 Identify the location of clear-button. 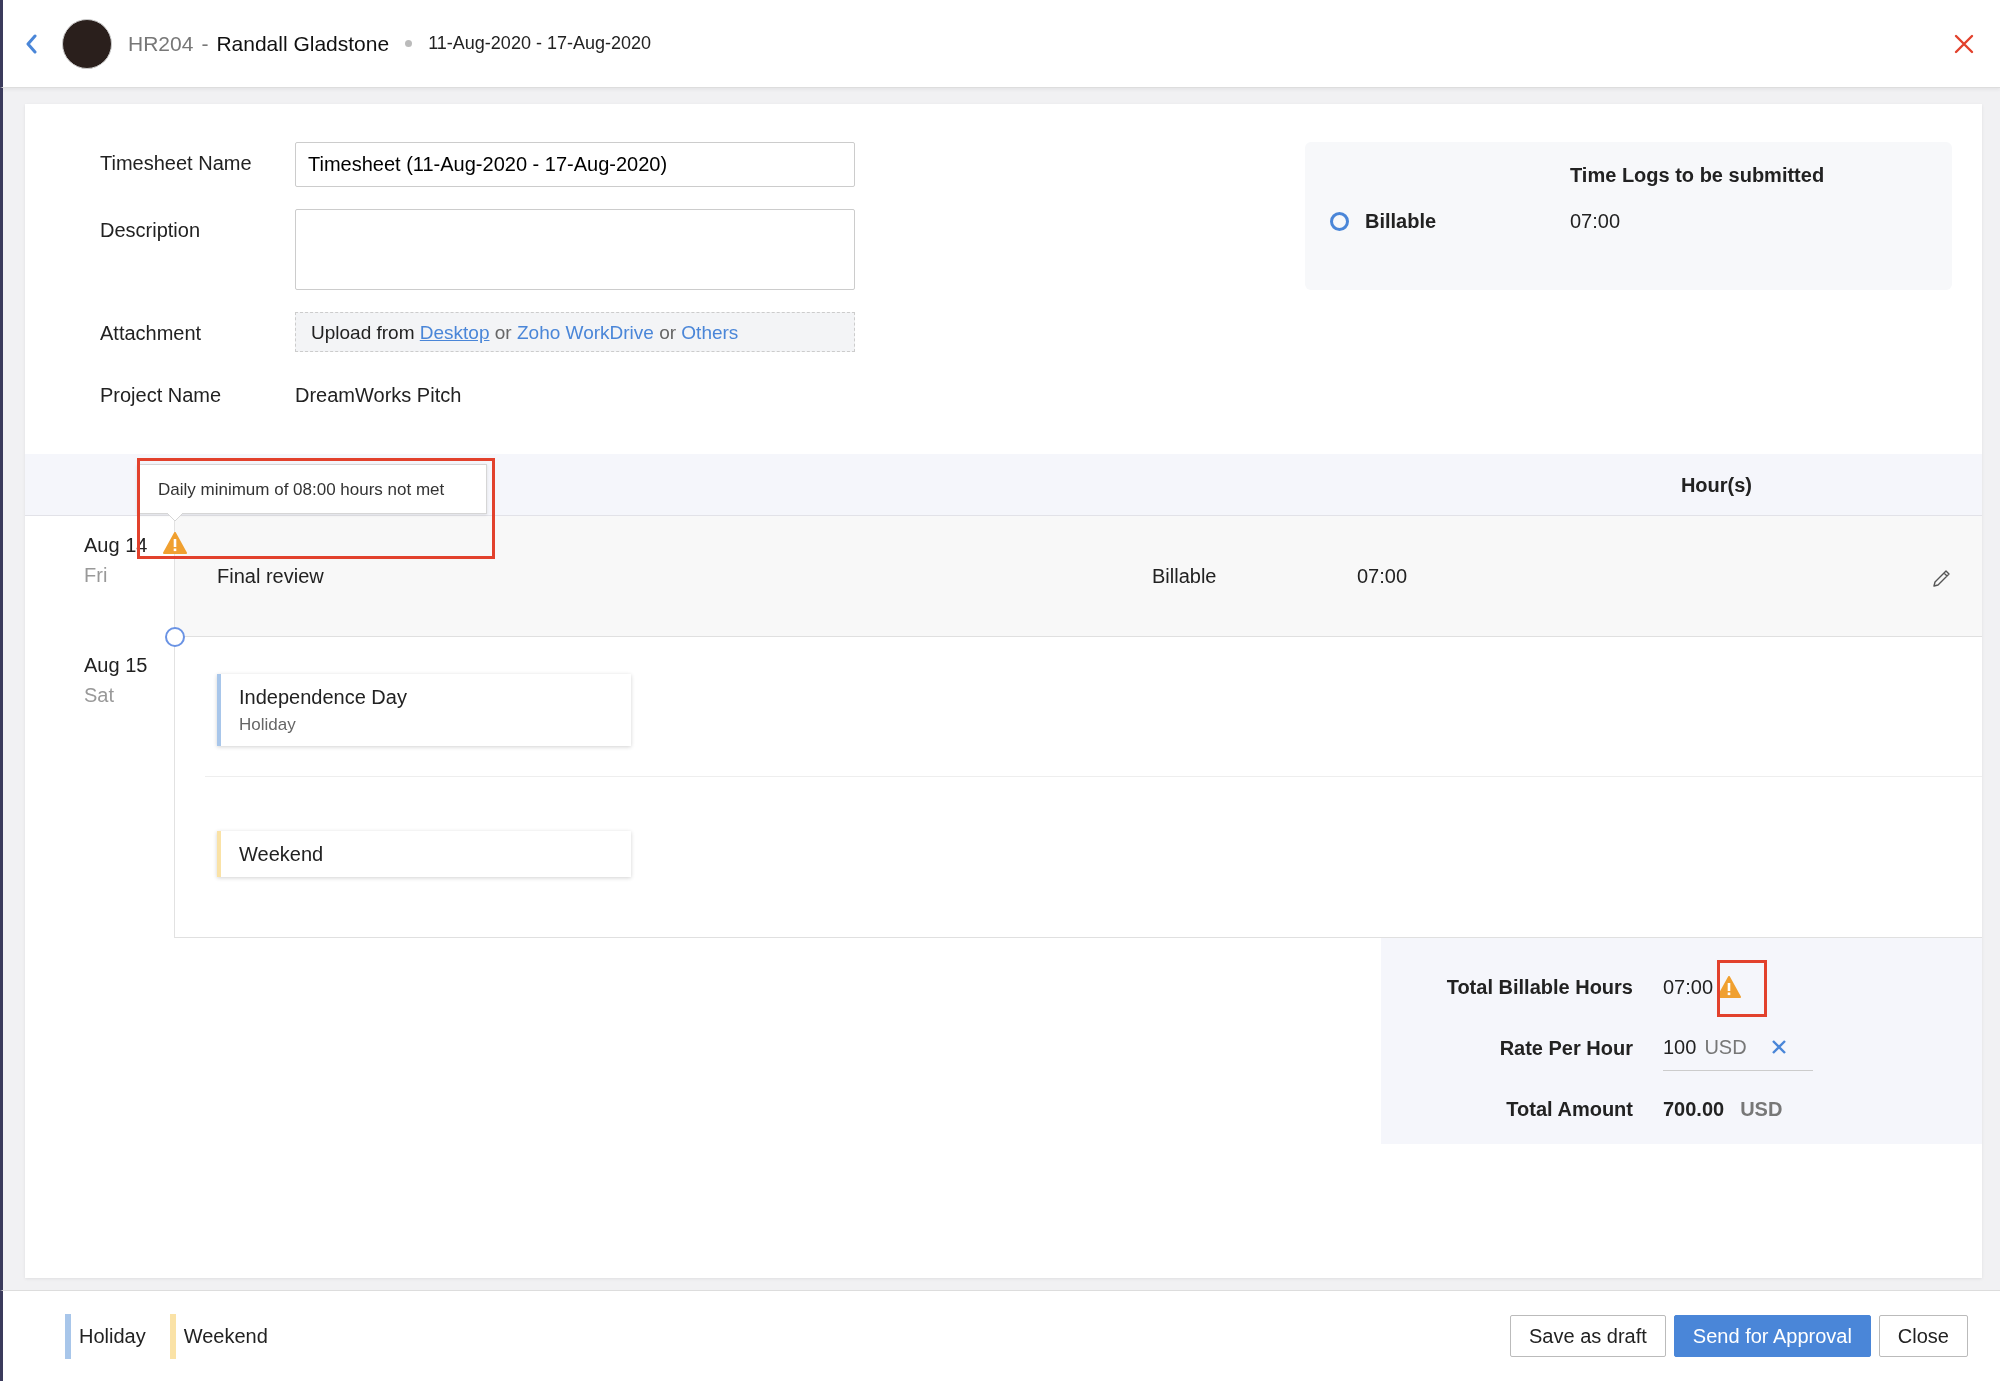
(1778, 1047).